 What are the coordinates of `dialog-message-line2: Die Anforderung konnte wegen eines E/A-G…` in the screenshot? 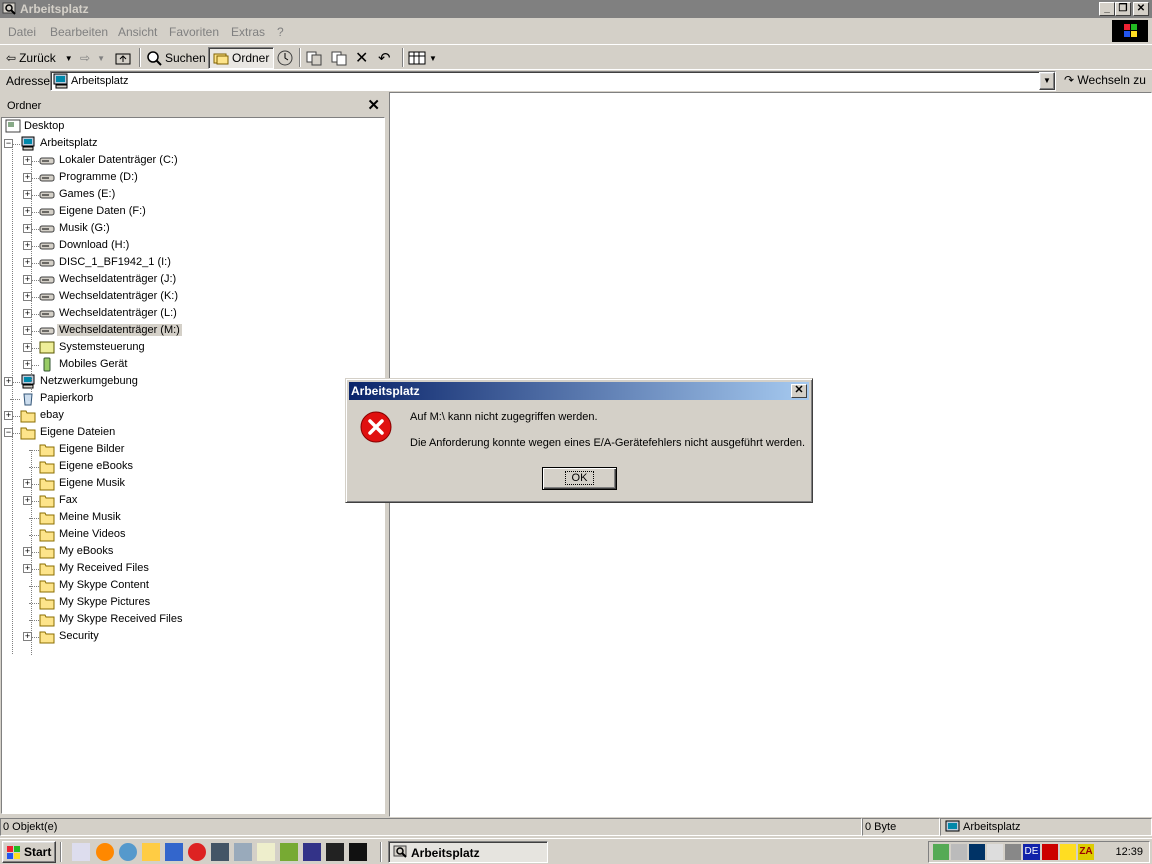 It's located at (608, 443).